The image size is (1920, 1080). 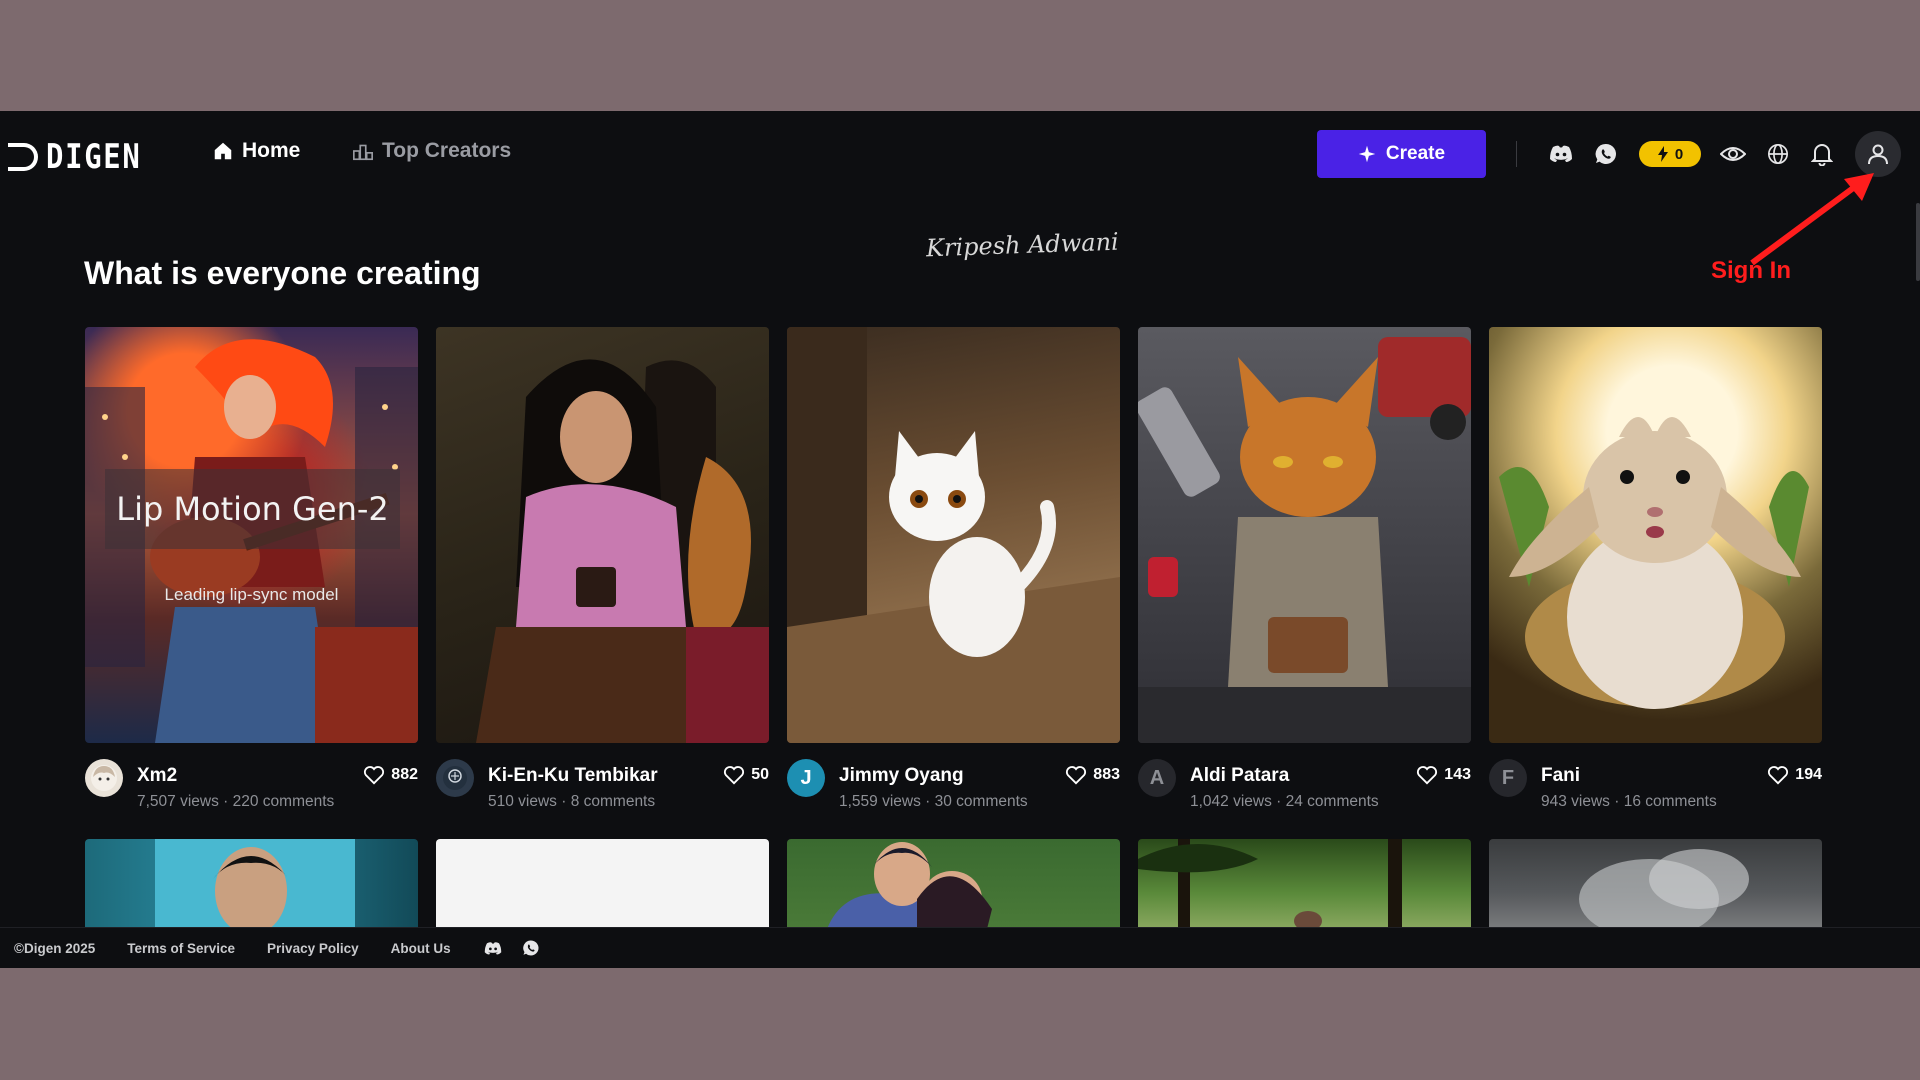 What do you see at coordinates (901, 776) in the screenshot?
I see `creator-name: Jimmy Oyang` at bounding box center [901, 776].